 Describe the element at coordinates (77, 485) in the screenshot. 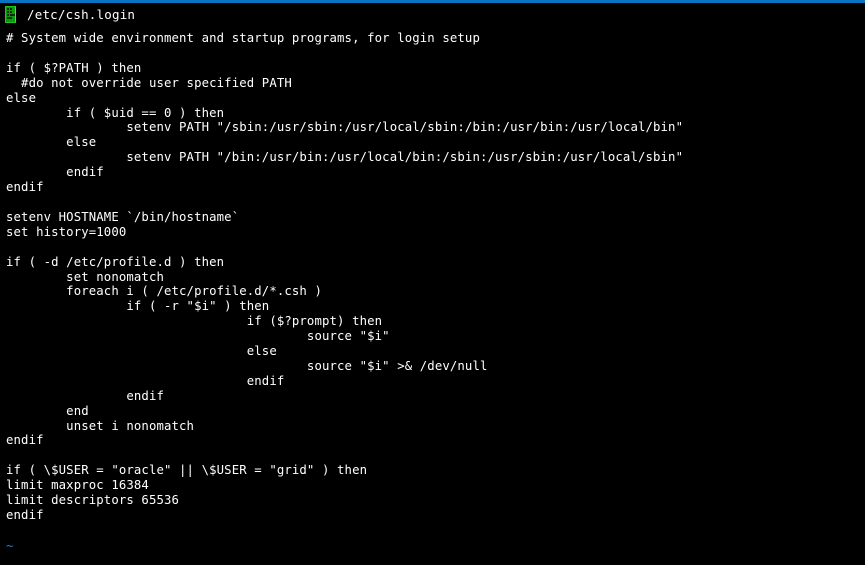

I see `code-line: limit maxproc 16384` at that location.